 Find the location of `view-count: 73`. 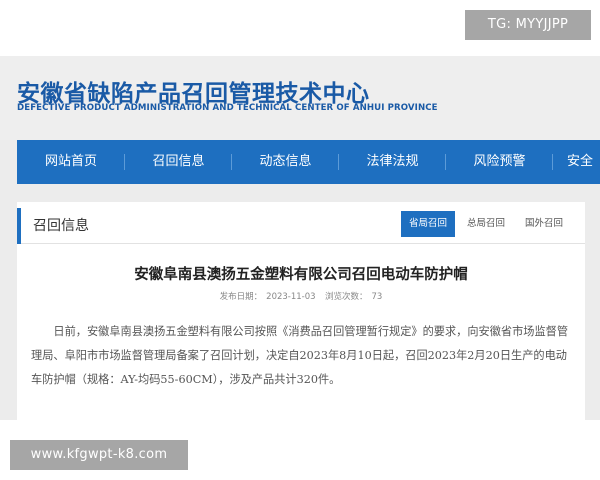

view-count: 73 is located at coordinates (377, 297).